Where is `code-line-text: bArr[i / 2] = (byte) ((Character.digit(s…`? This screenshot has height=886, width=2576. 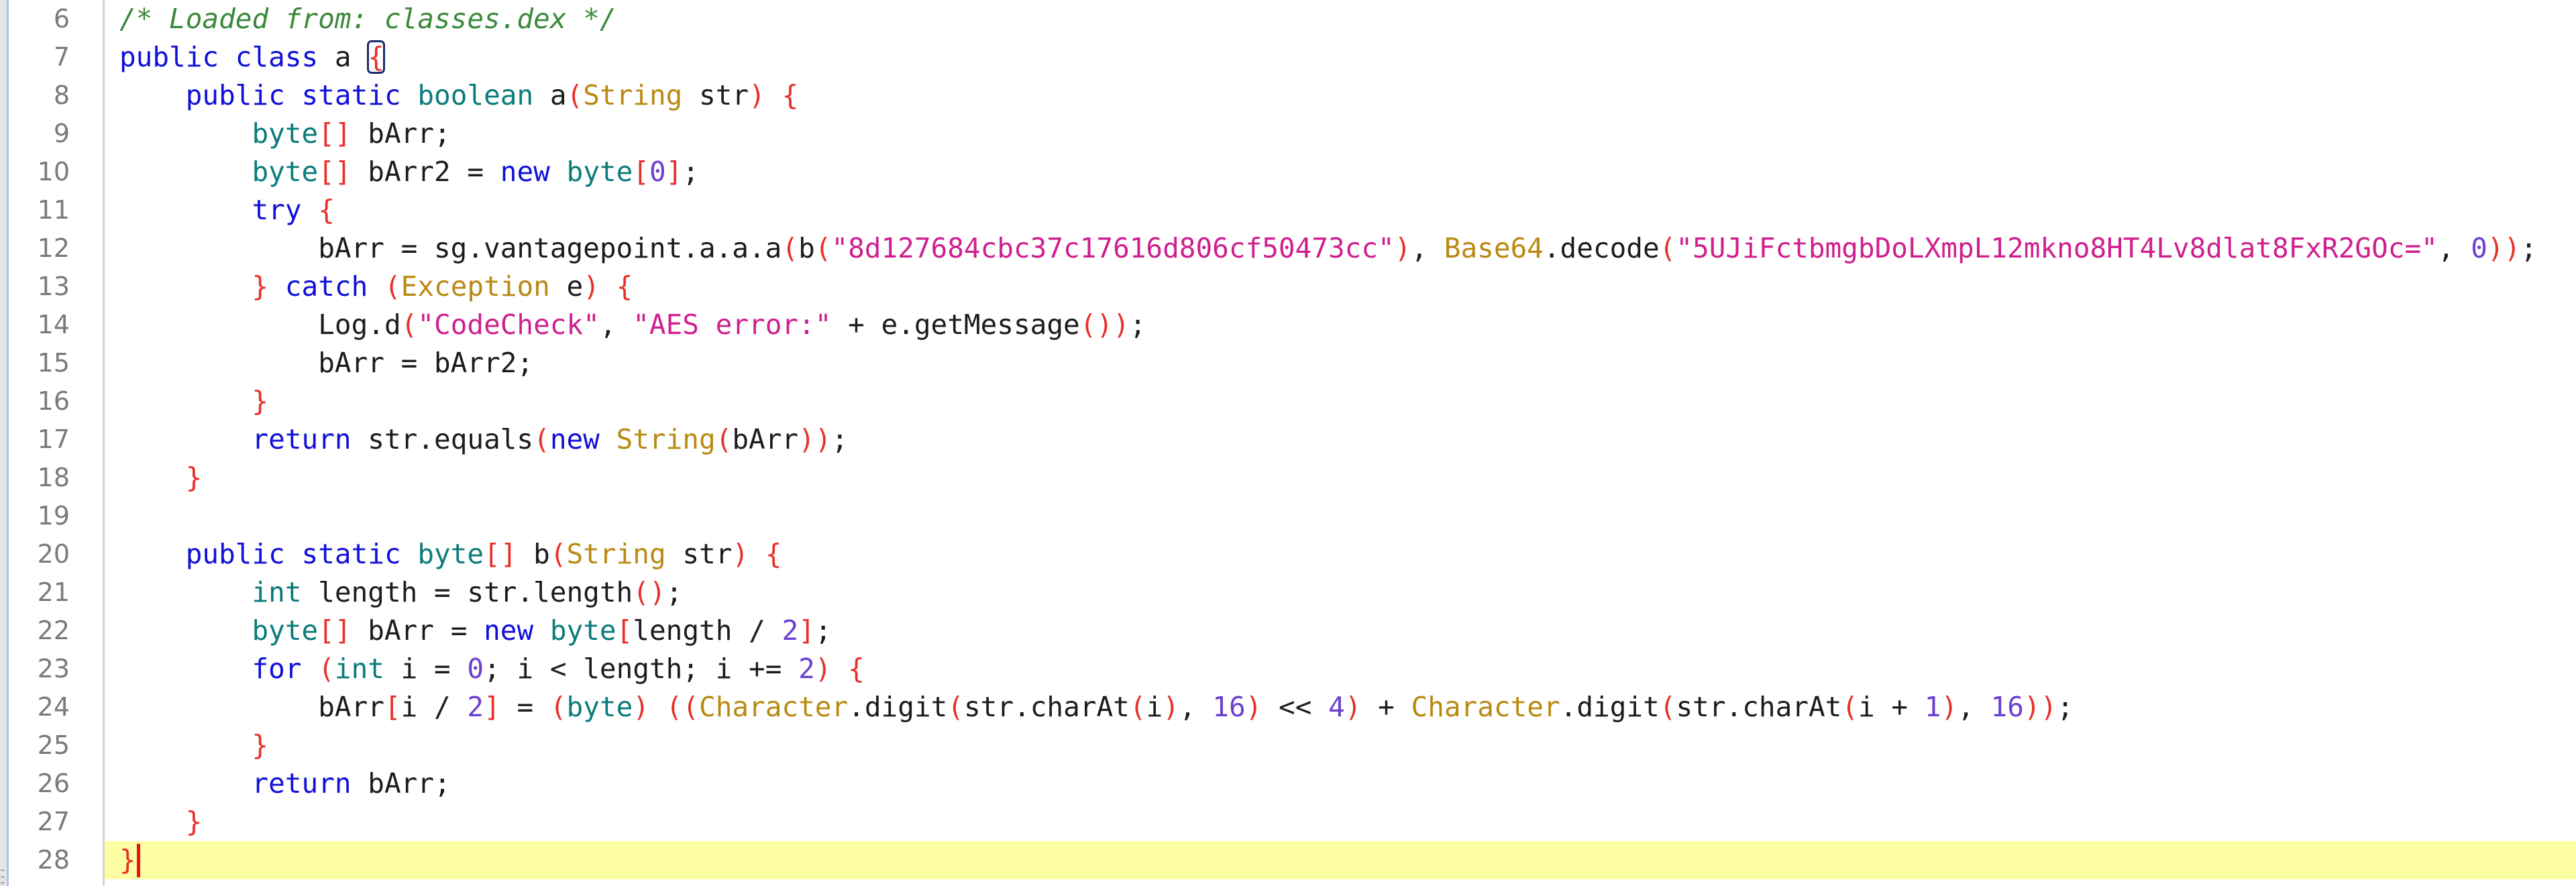 code-line-text: bArr[i / 2] = (byte) ((Character.digit(s… is located at coordinates (1096, 707).